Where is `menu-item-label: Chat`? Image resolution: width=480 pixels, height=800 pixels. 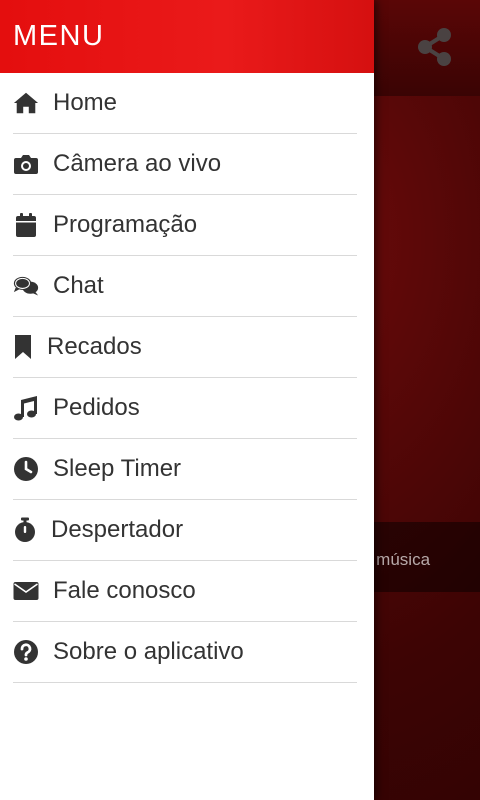 menu-item-label: Chat is located at coordinates (78, 285).